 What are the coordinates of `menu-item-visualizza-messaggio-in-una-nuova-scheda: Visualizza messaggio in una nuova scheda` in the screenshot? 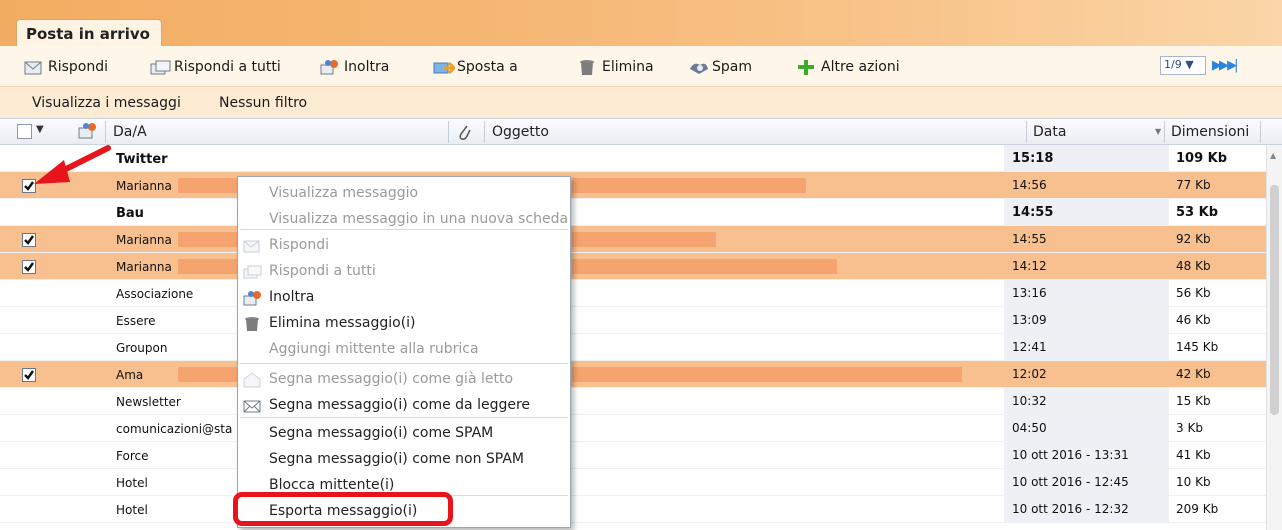 It's located at (404, 220).